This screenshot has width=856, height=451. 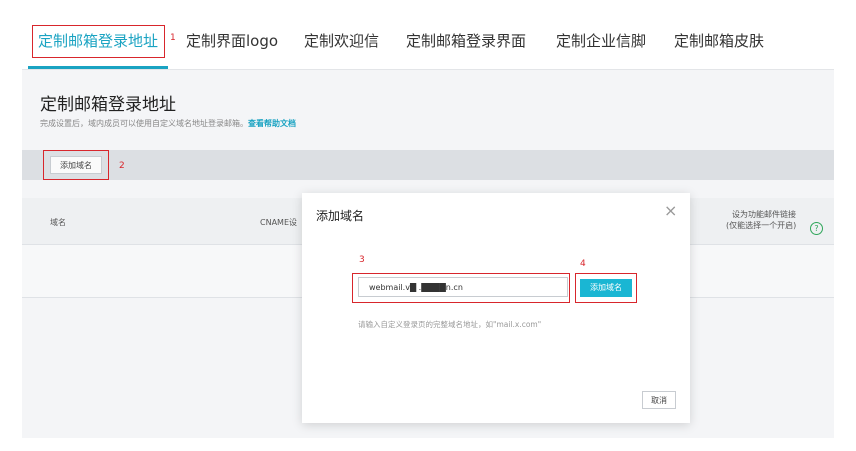 What do you see at coordinates (98, 67) in the screenshot?
I see `active-tab-indicator` at bounding box center [98, 67].